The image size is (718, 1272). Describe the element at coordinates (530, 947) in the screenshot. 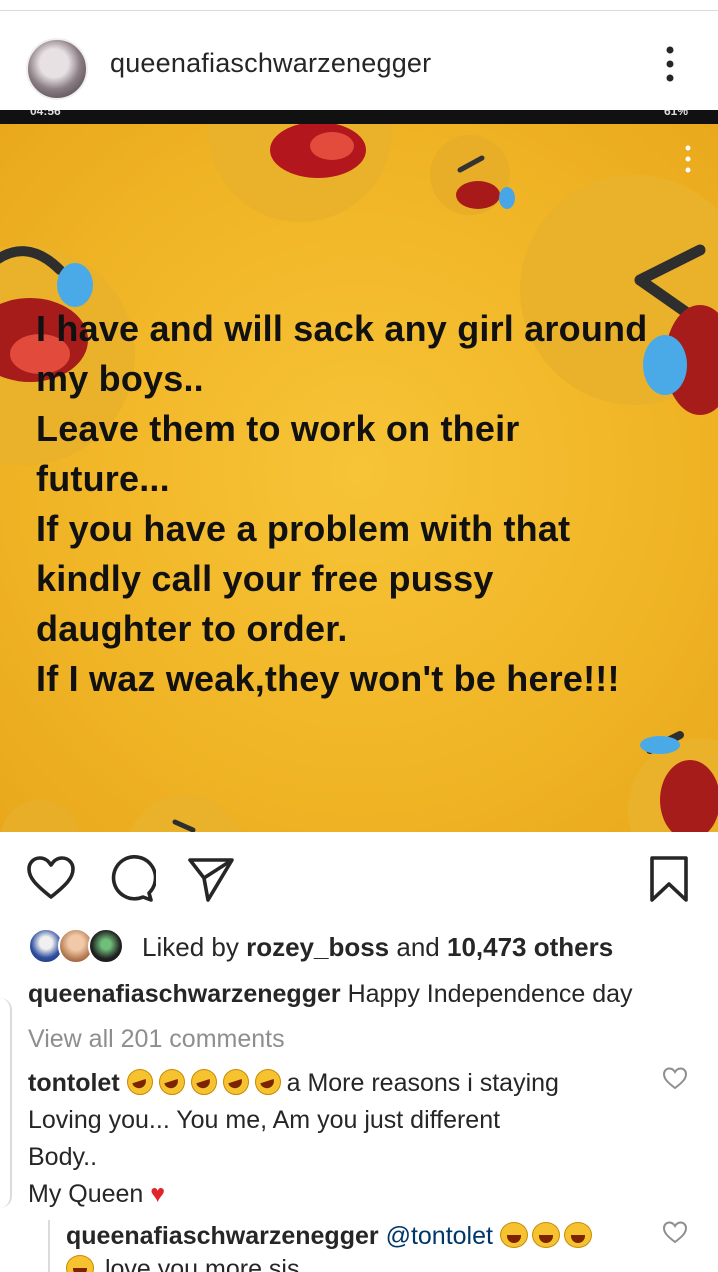

I see `likes-count: 10,473 others` at that location.